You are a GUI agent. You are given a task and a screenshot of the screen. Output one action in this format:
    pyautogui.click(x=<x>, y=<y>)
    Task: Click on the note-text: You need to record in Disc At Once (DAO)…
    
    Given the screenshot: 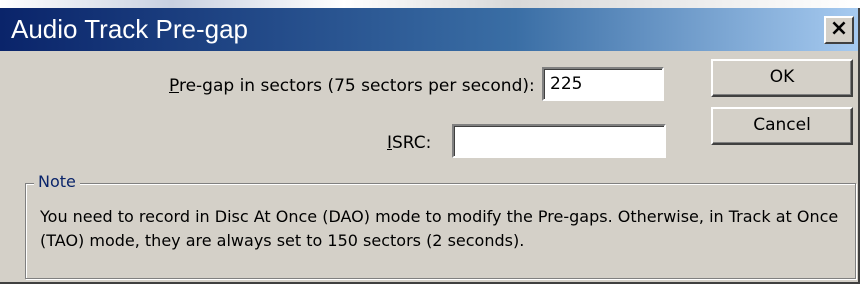 What is the action you would take?
    pyautogui.click(x=439, y=228)
    